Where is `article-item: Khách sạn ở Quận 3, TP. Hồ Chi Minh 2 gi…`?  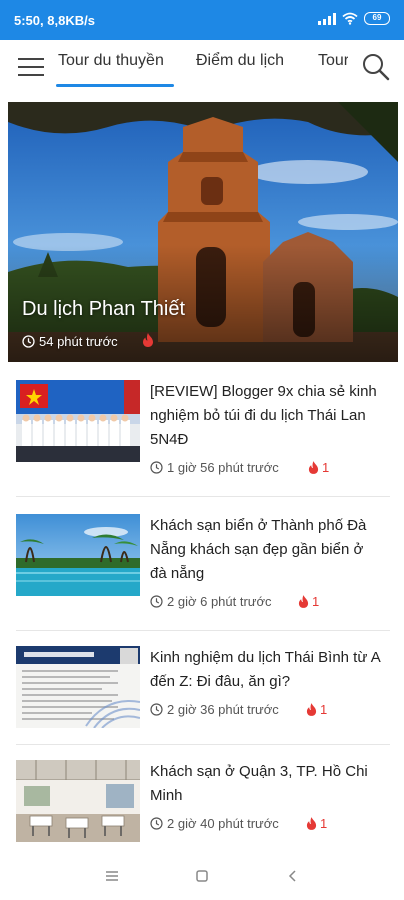
article-item: Khách sạn ở Quận 3, TP. Hồ Chi Minh 2 gi… is located at coordinates (203, 801).